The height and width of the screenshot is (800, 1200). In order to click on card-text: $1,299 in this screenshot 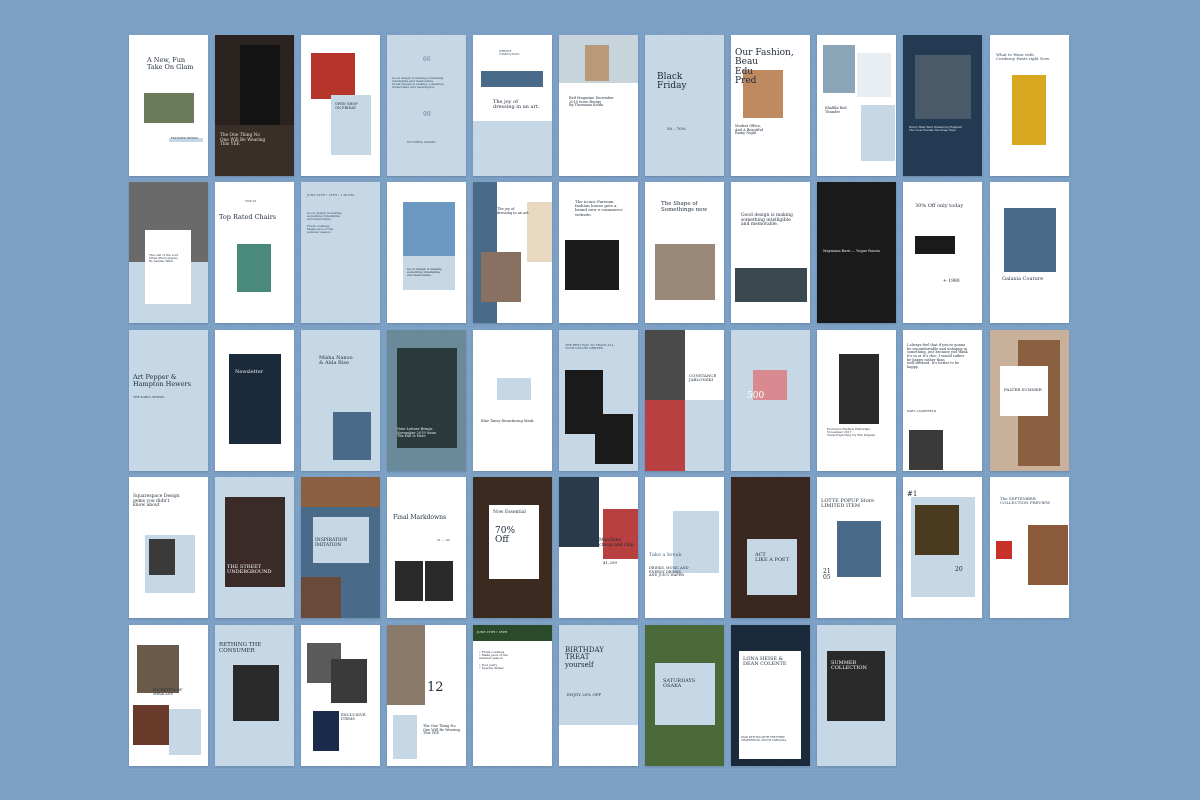, I will do `click(610, 562)`.